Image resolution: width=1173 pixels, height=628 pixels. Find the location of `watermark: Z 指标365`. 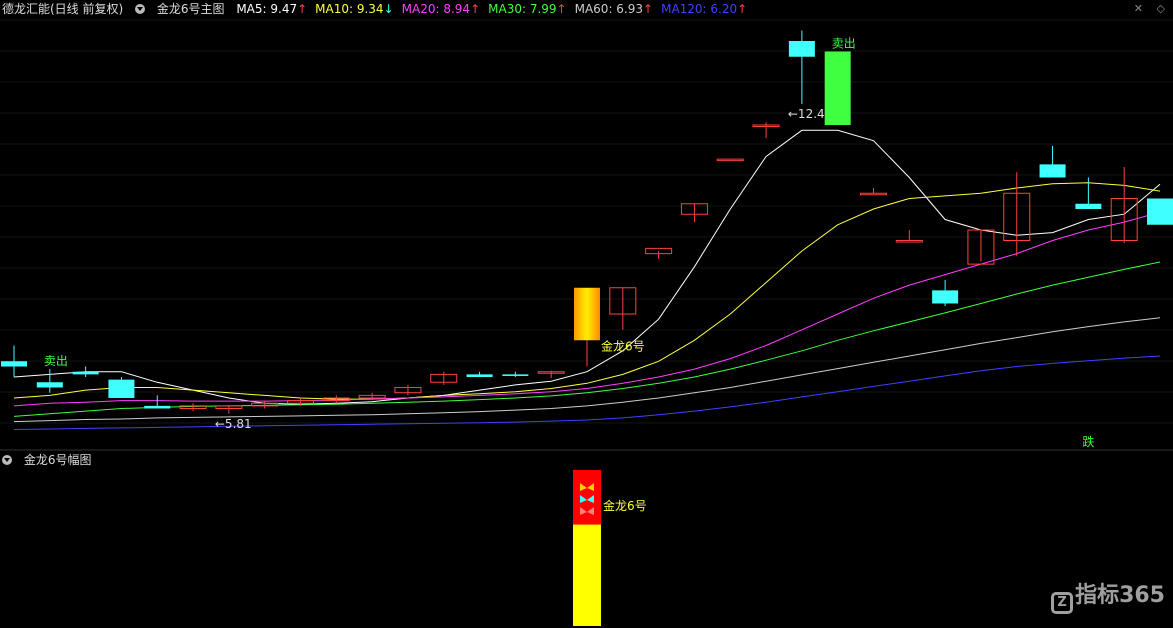

watermark: Z 指标365 is located at coordinates (1108, 595).